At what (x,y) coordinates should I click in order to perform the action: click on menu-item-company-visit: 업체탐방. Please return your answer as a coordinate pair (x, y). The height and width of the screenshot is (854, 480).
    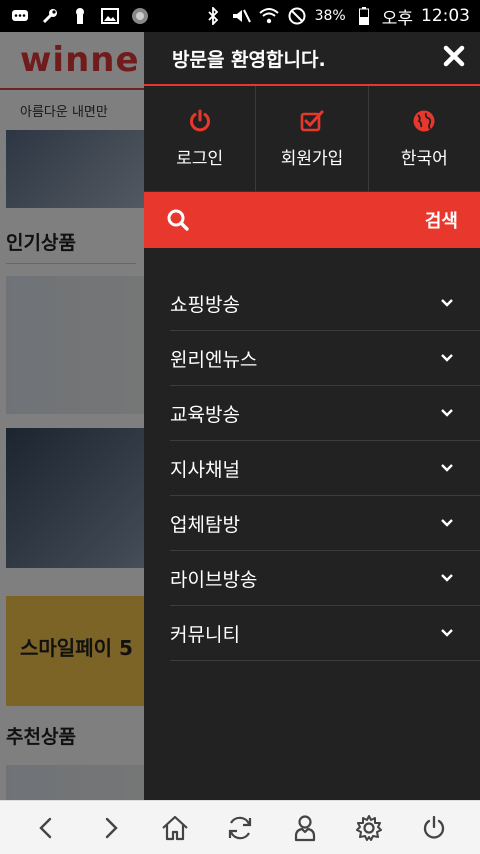
    Looking at the image, I should click on (325, 523).